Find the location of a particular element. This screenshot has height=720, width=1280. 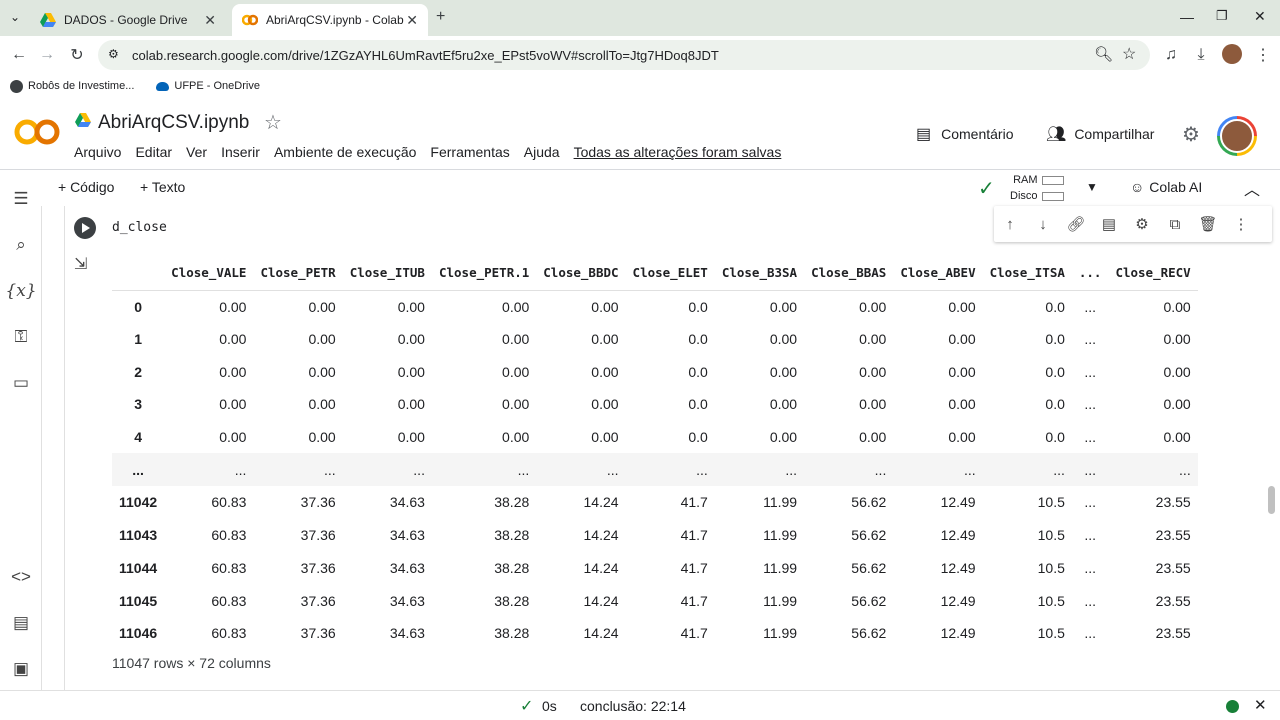

more-options-icon: ⋮ is located at coordinates (1241, 224).